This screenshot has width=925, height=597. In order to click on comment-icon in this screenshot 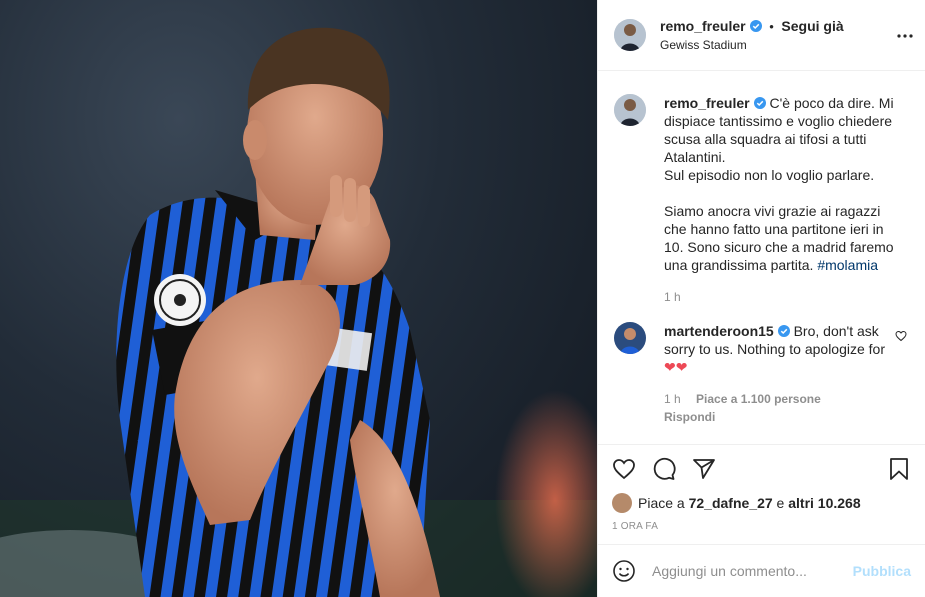, I will do `click(664, 469)`.